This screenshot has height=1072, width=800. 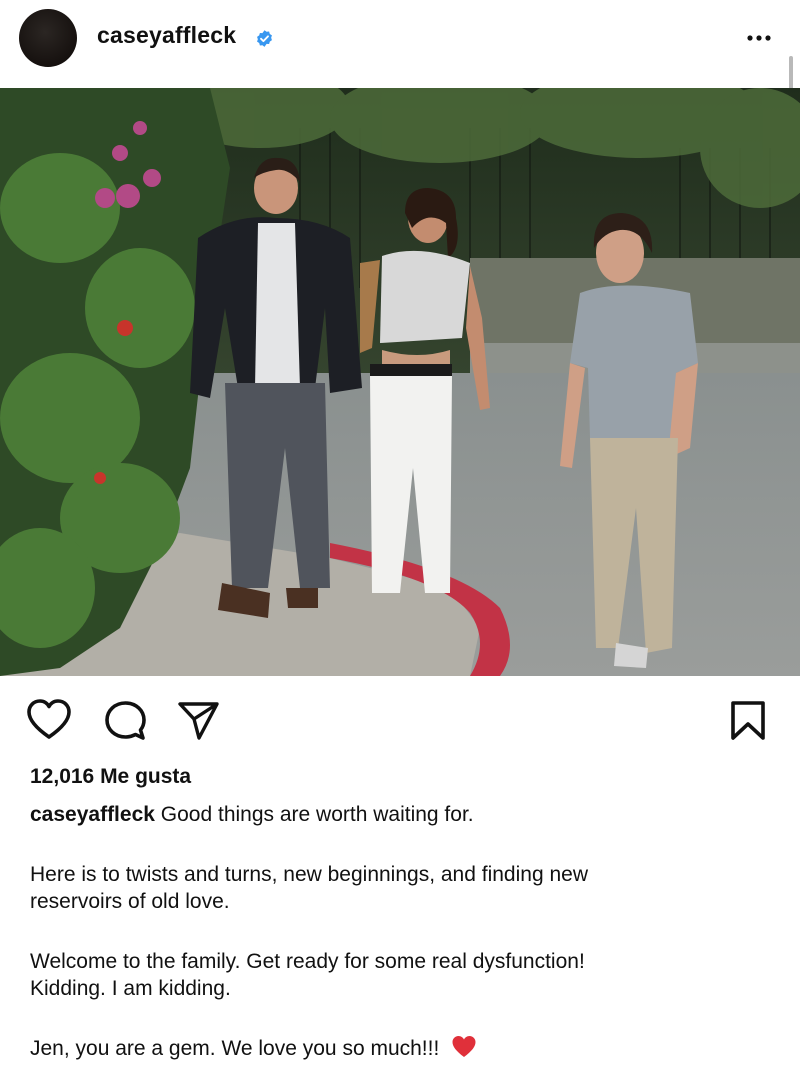 I want to click on bookmark-outline-icon, so click(x=748, y=721).